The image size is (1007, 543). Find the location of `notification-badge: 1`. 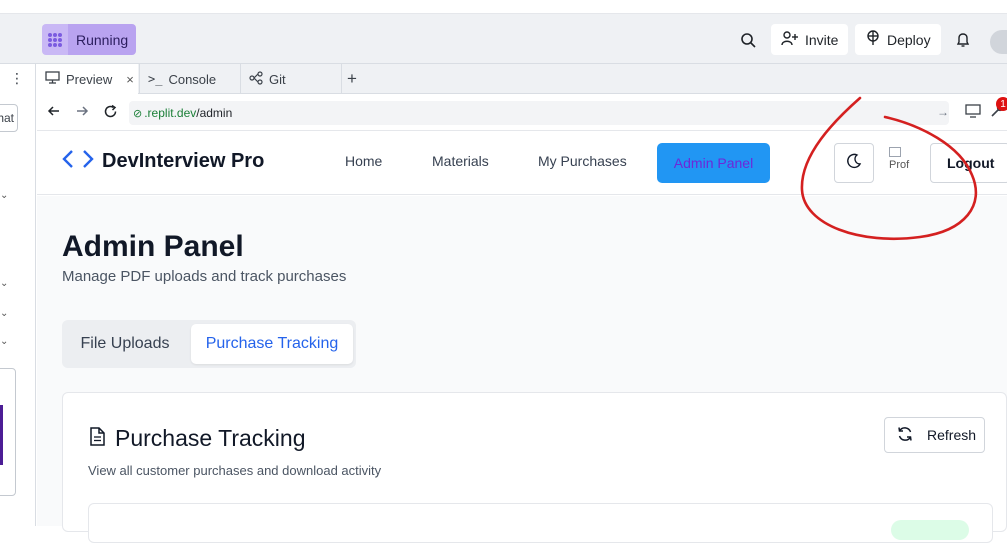

notification-badge: 1 is located at coordinates (1001, 104).